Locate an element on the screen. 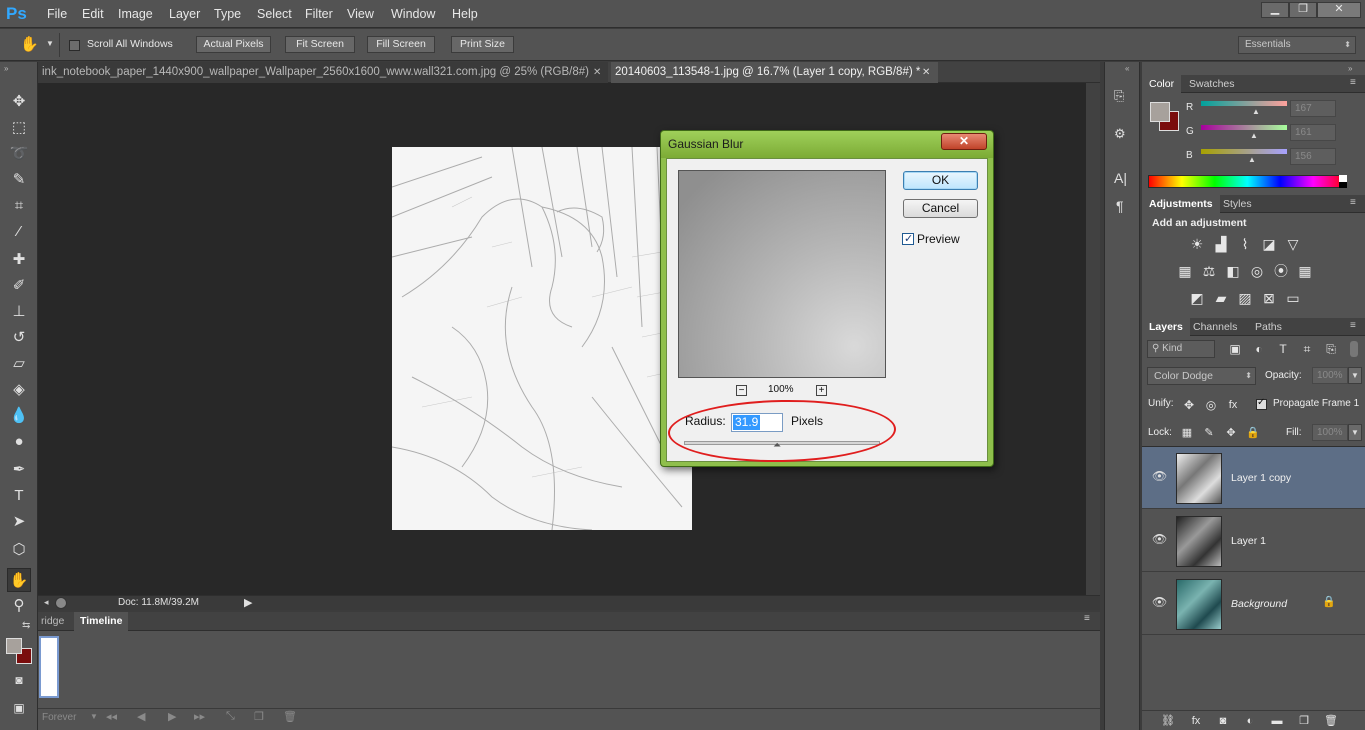  brush-tool-icon: ✐ is located at coordinates (19, 286).